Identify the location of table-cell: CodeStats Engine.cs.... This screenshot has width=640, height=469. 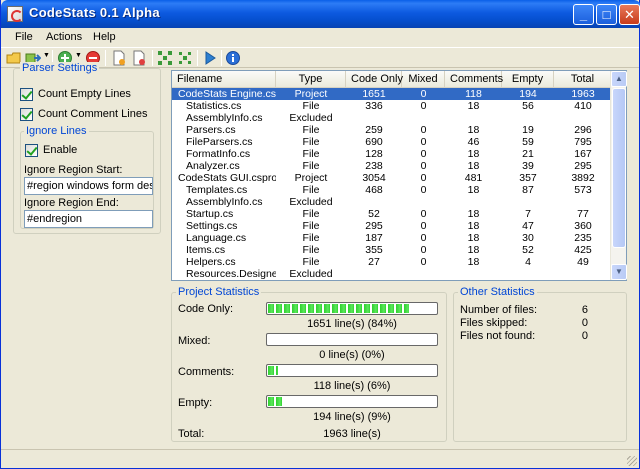
(227, 94).